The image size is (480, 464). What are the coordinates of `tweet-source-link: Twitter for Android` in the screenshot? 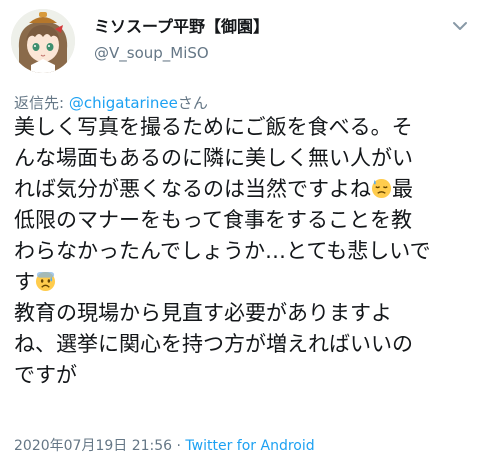 It's located at (249, 446).